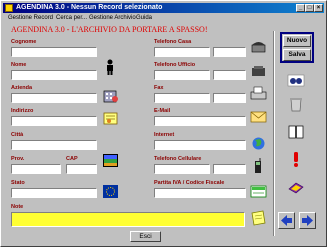 The height and width of the screenshot is (247, 327). I want to click on prev-record-button, so click(286, 220).